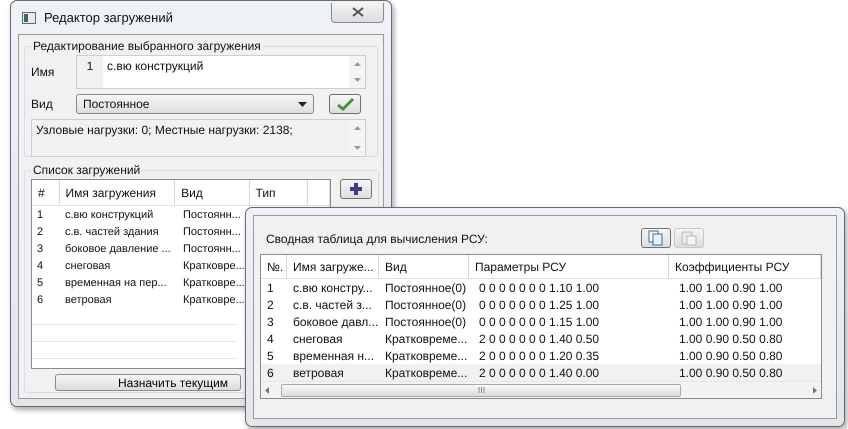 Image resolution: width=848 pixels, height=429 pixels. Describe the element at coordinates (274, 266) in the screenshot. I see `column-header: №.` at that location.